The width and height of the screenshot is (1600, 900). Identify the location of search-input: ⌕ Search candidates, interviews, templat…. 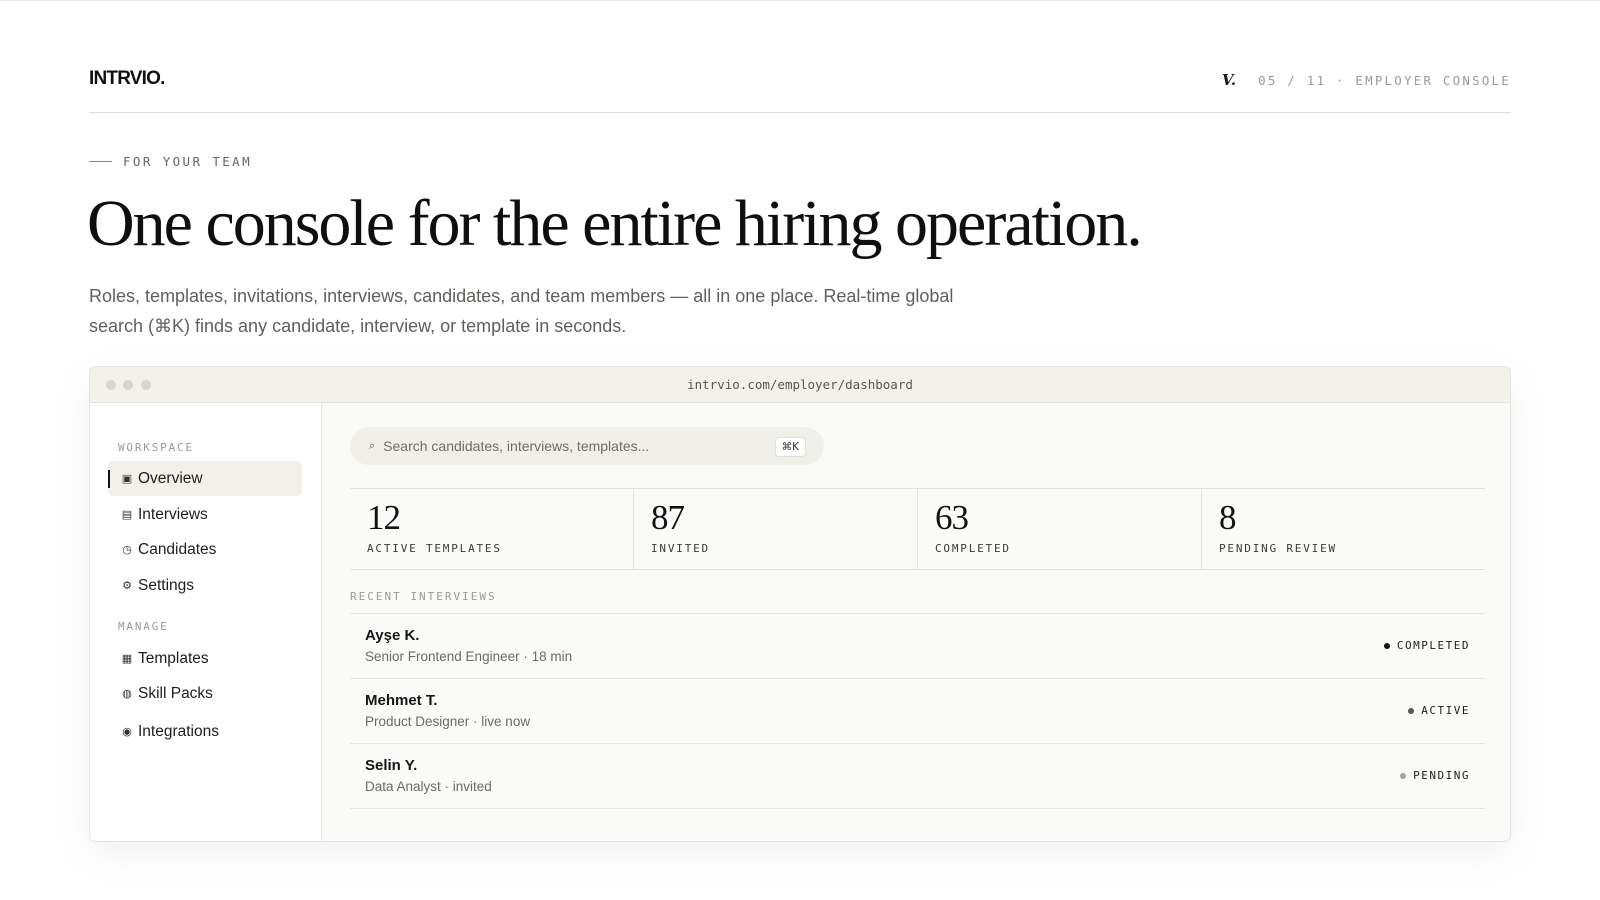
(587, 446).